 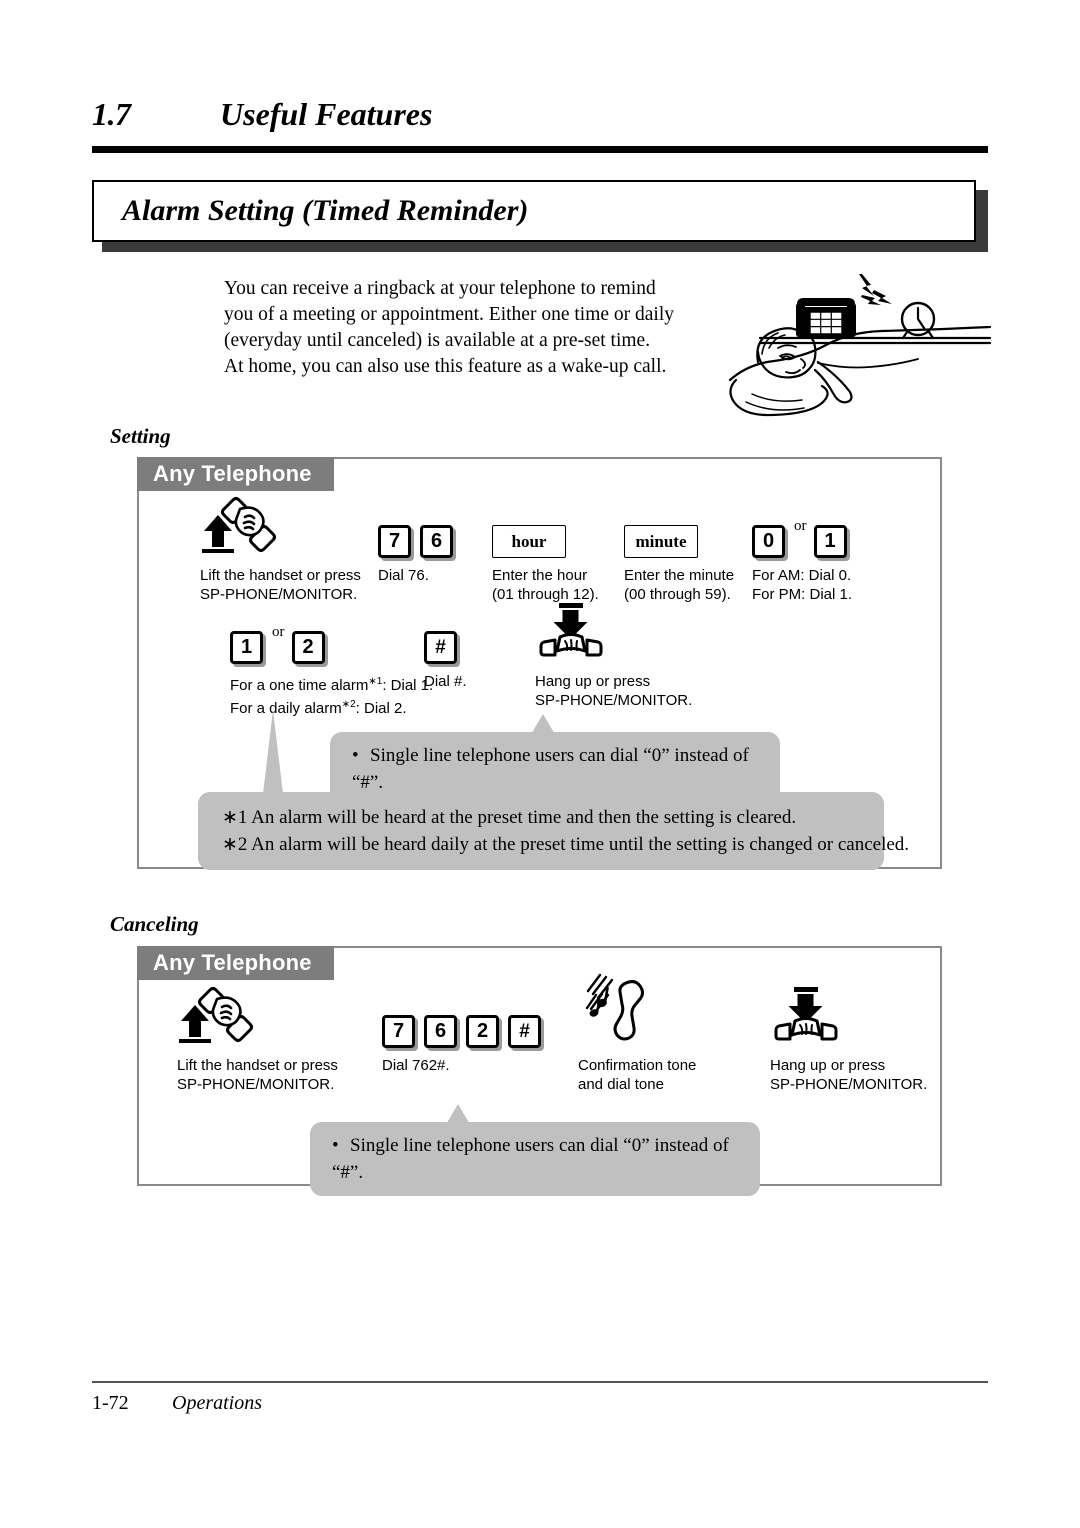 I want to click on hour-entry-key: hour, so click(x=529, y=541).